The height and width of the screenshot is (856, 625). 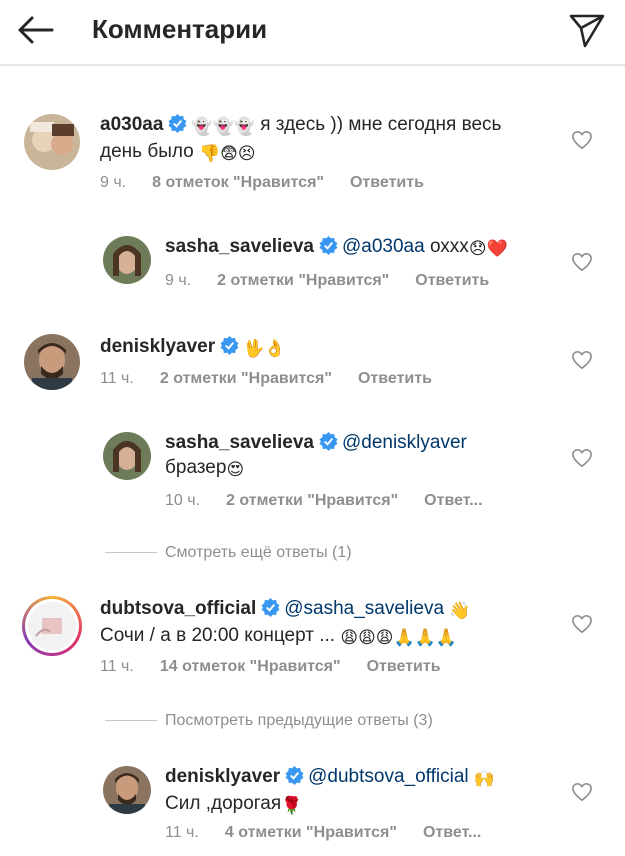 I want to click on view-more-label: Смотреть ещё ответы (1), so click(x=258, y=552).